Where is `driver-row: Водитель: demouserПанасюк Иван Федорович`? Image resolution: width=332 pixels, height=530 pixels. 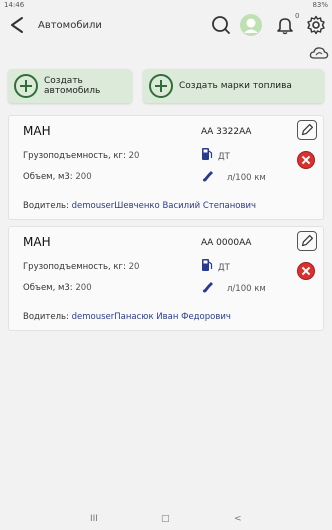 driver-row: Водитель: demouserПанасюк Иван Федорович is located at coordinates (127, 317).